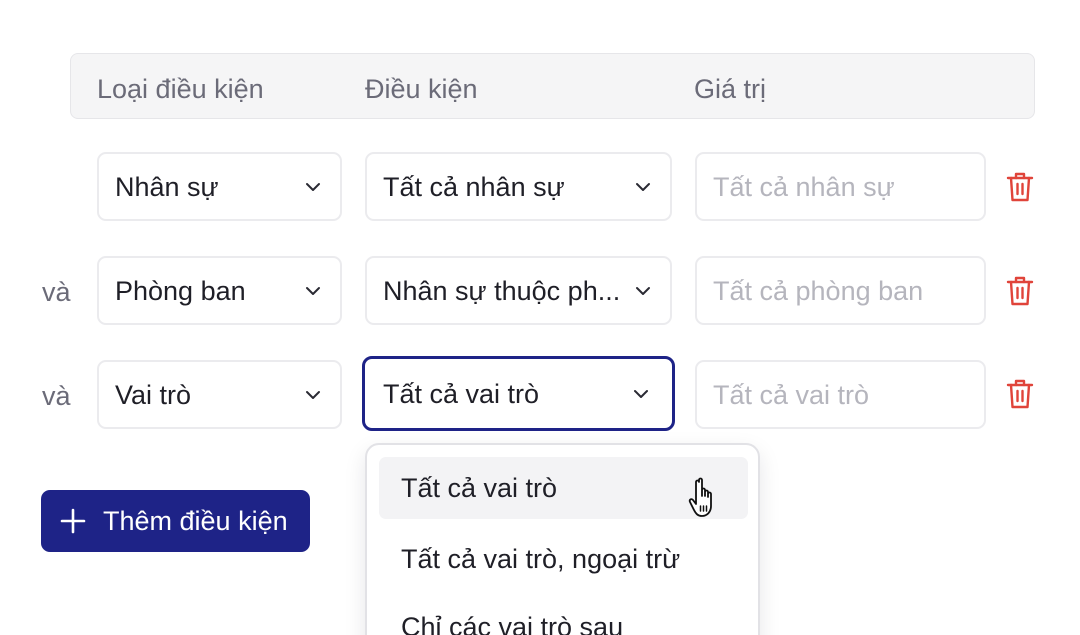  I want to click on conjunction-label-row-2: và, so click(56, 292).